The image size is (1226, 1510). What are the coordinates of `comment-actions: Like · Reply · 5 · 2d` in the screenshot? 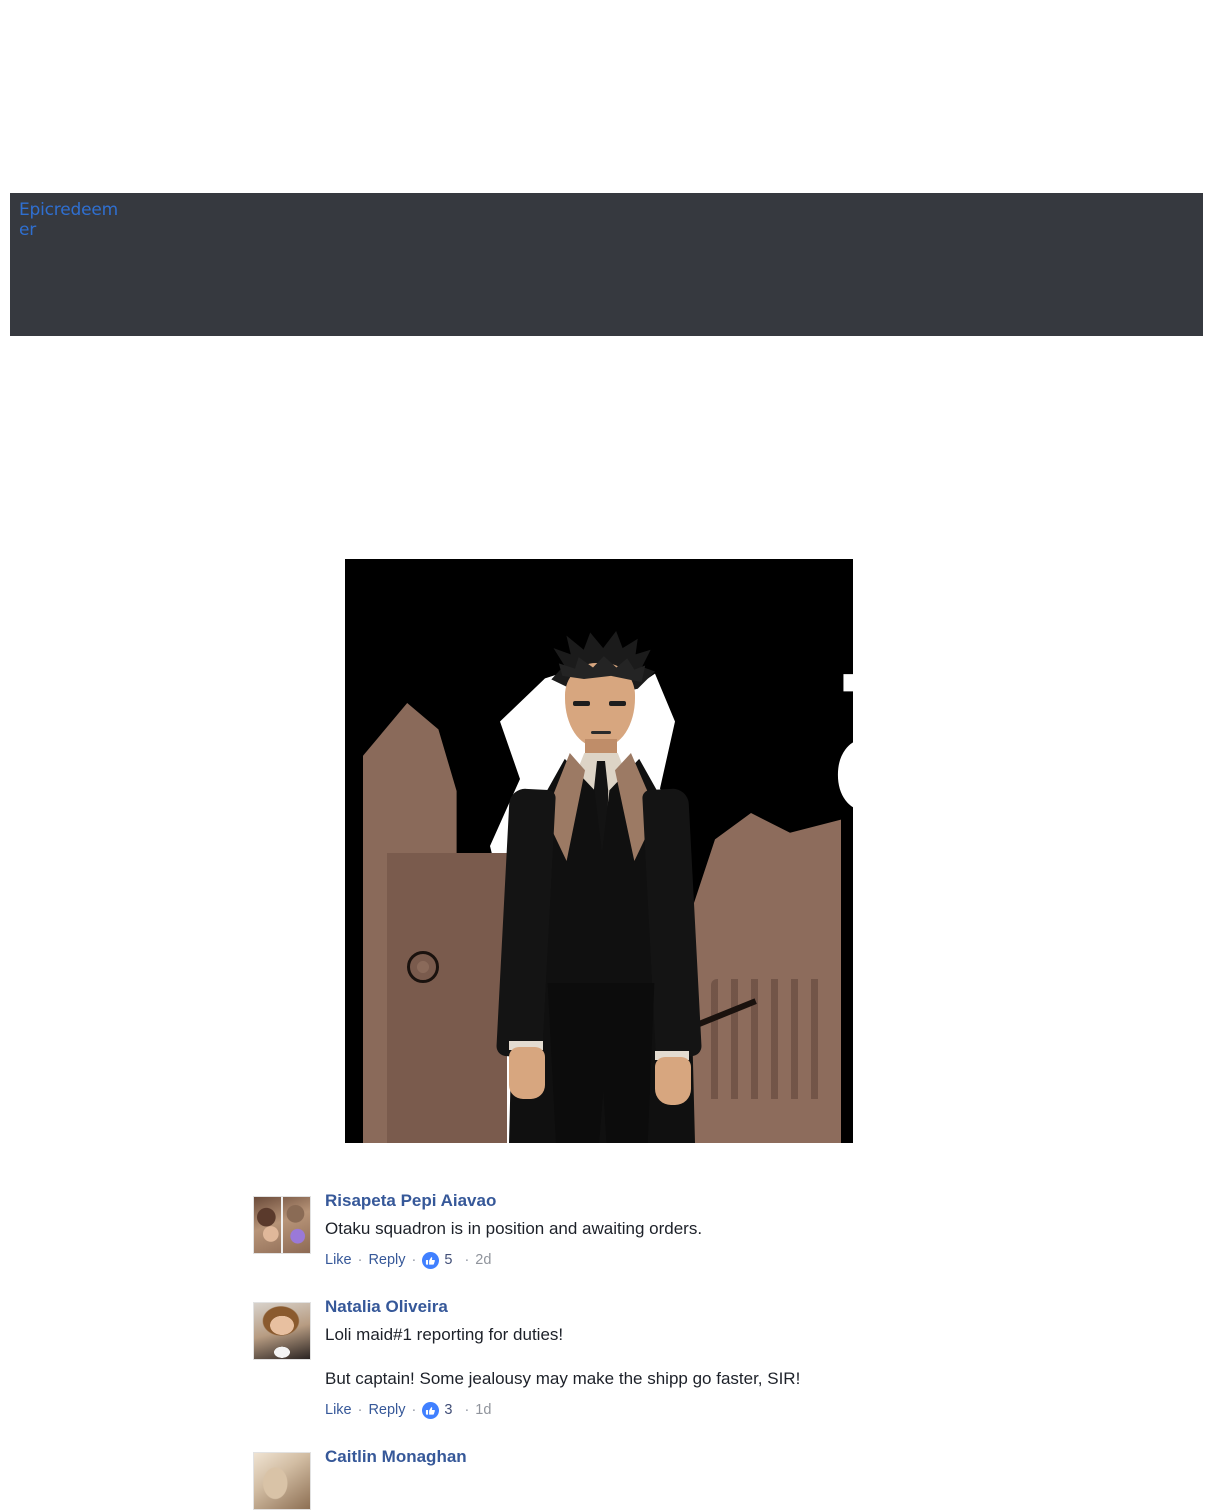 It's located at (759, 1260).